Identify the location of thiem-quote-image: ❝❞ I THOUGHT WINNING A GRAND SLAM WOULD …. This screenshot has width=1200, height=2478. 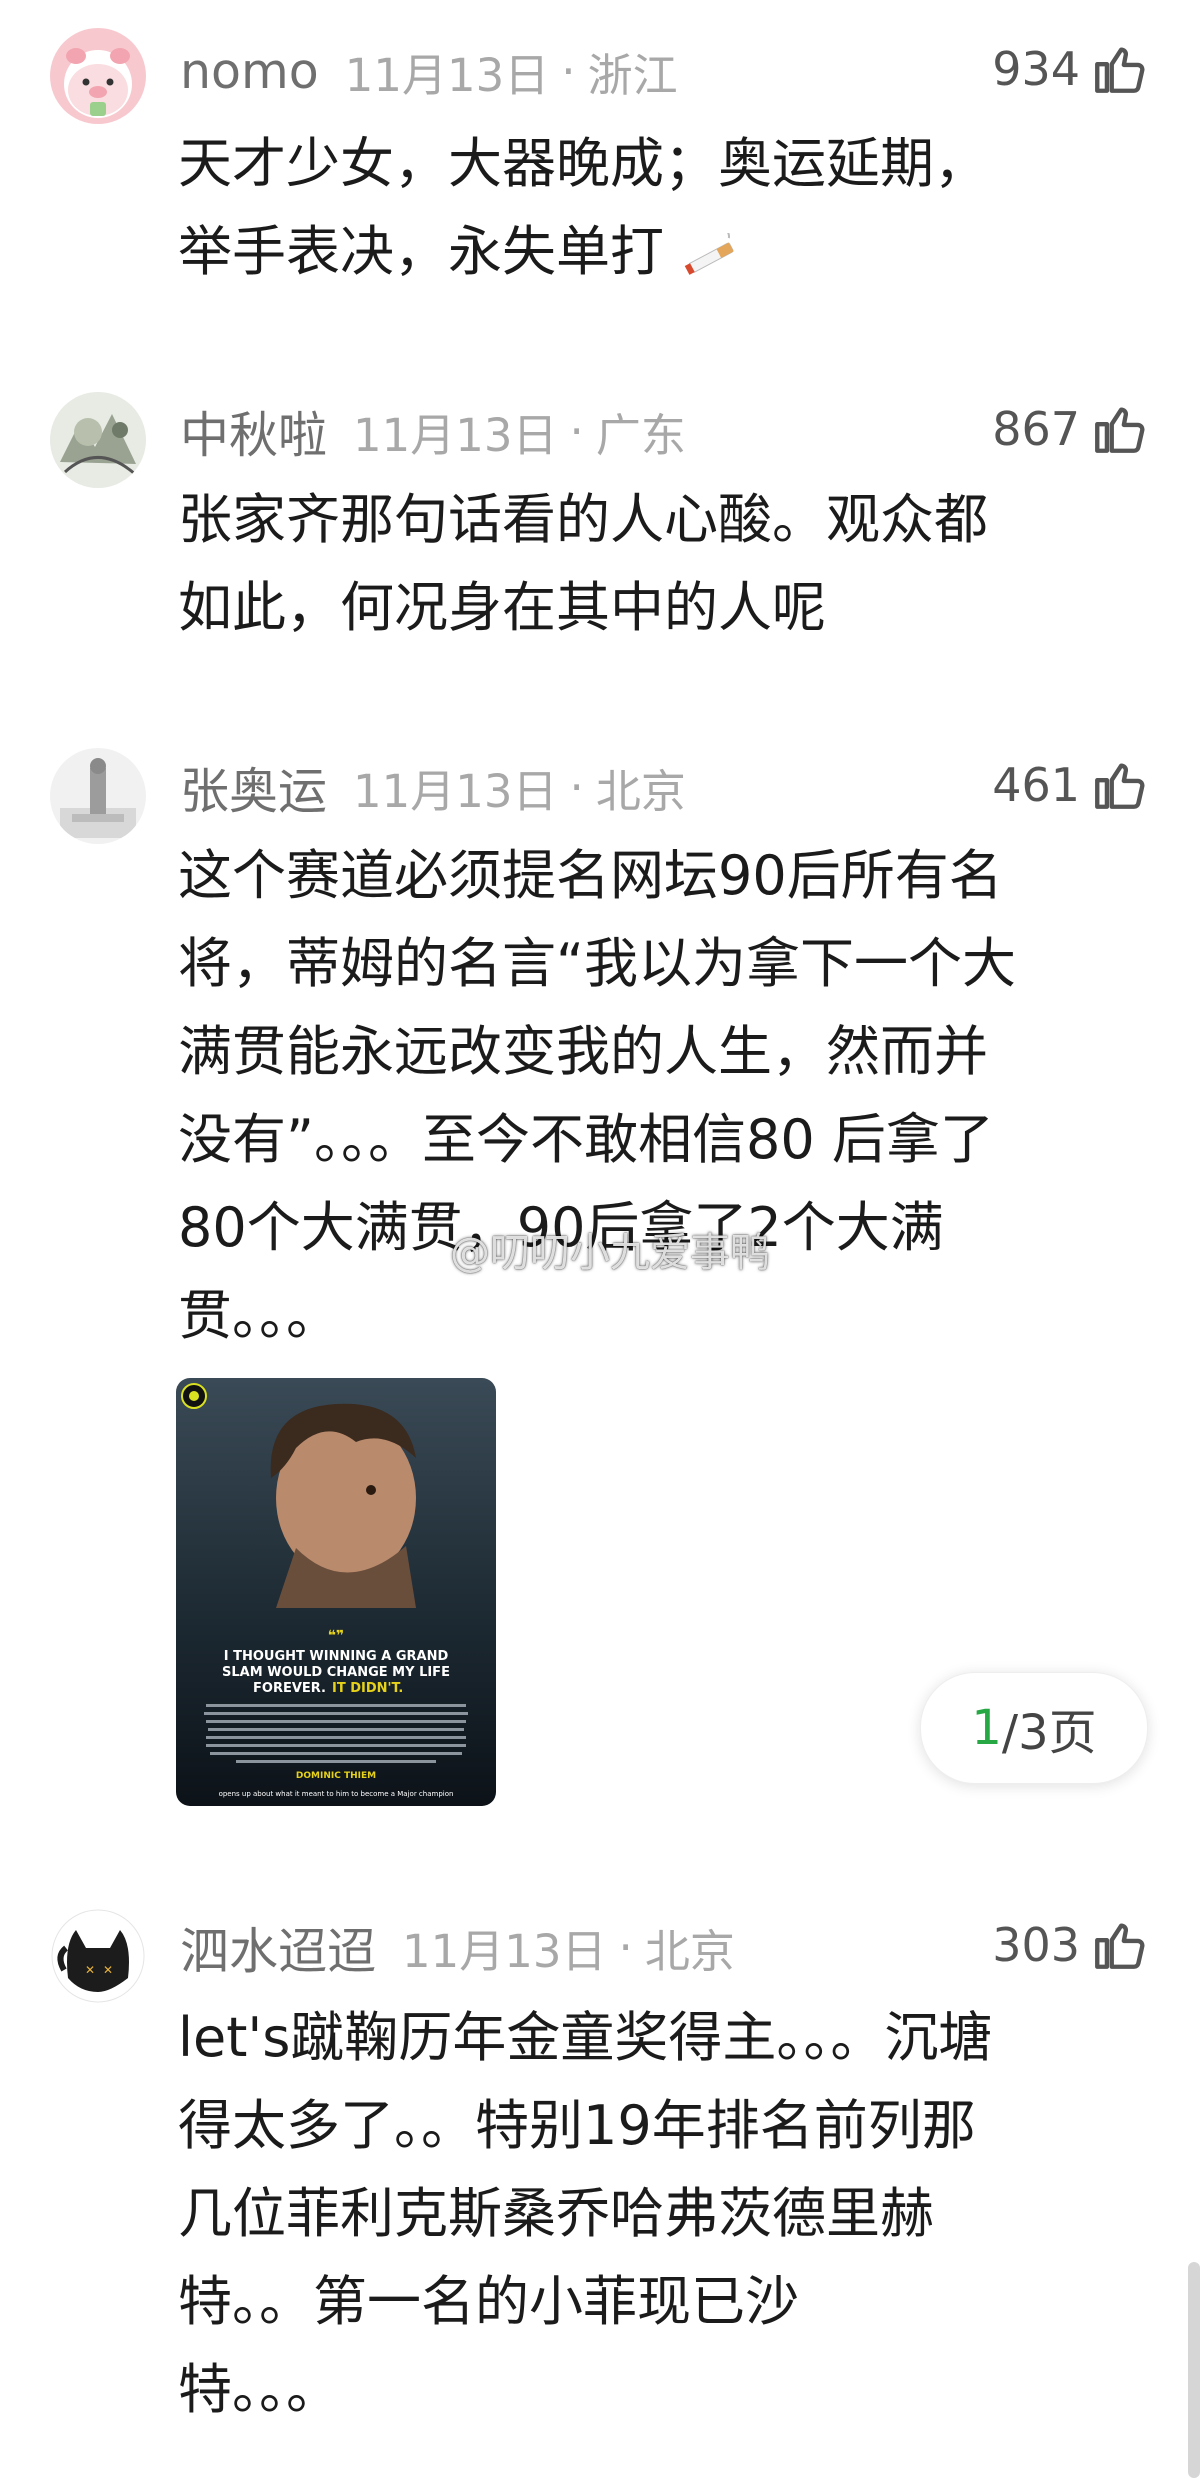
(336, 1592).